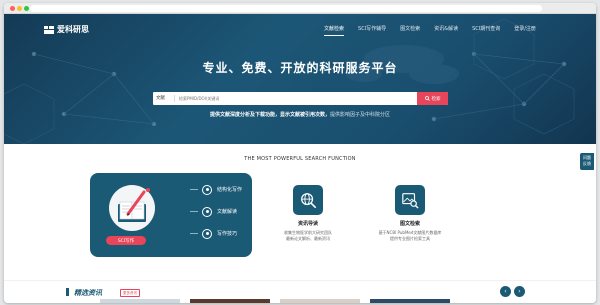 This screenshot has height=305, width=600. What do you see at coordinates (160, 98) in the screenshot?
I see `search-type-select: 文献` at bounding box center [160, 98].